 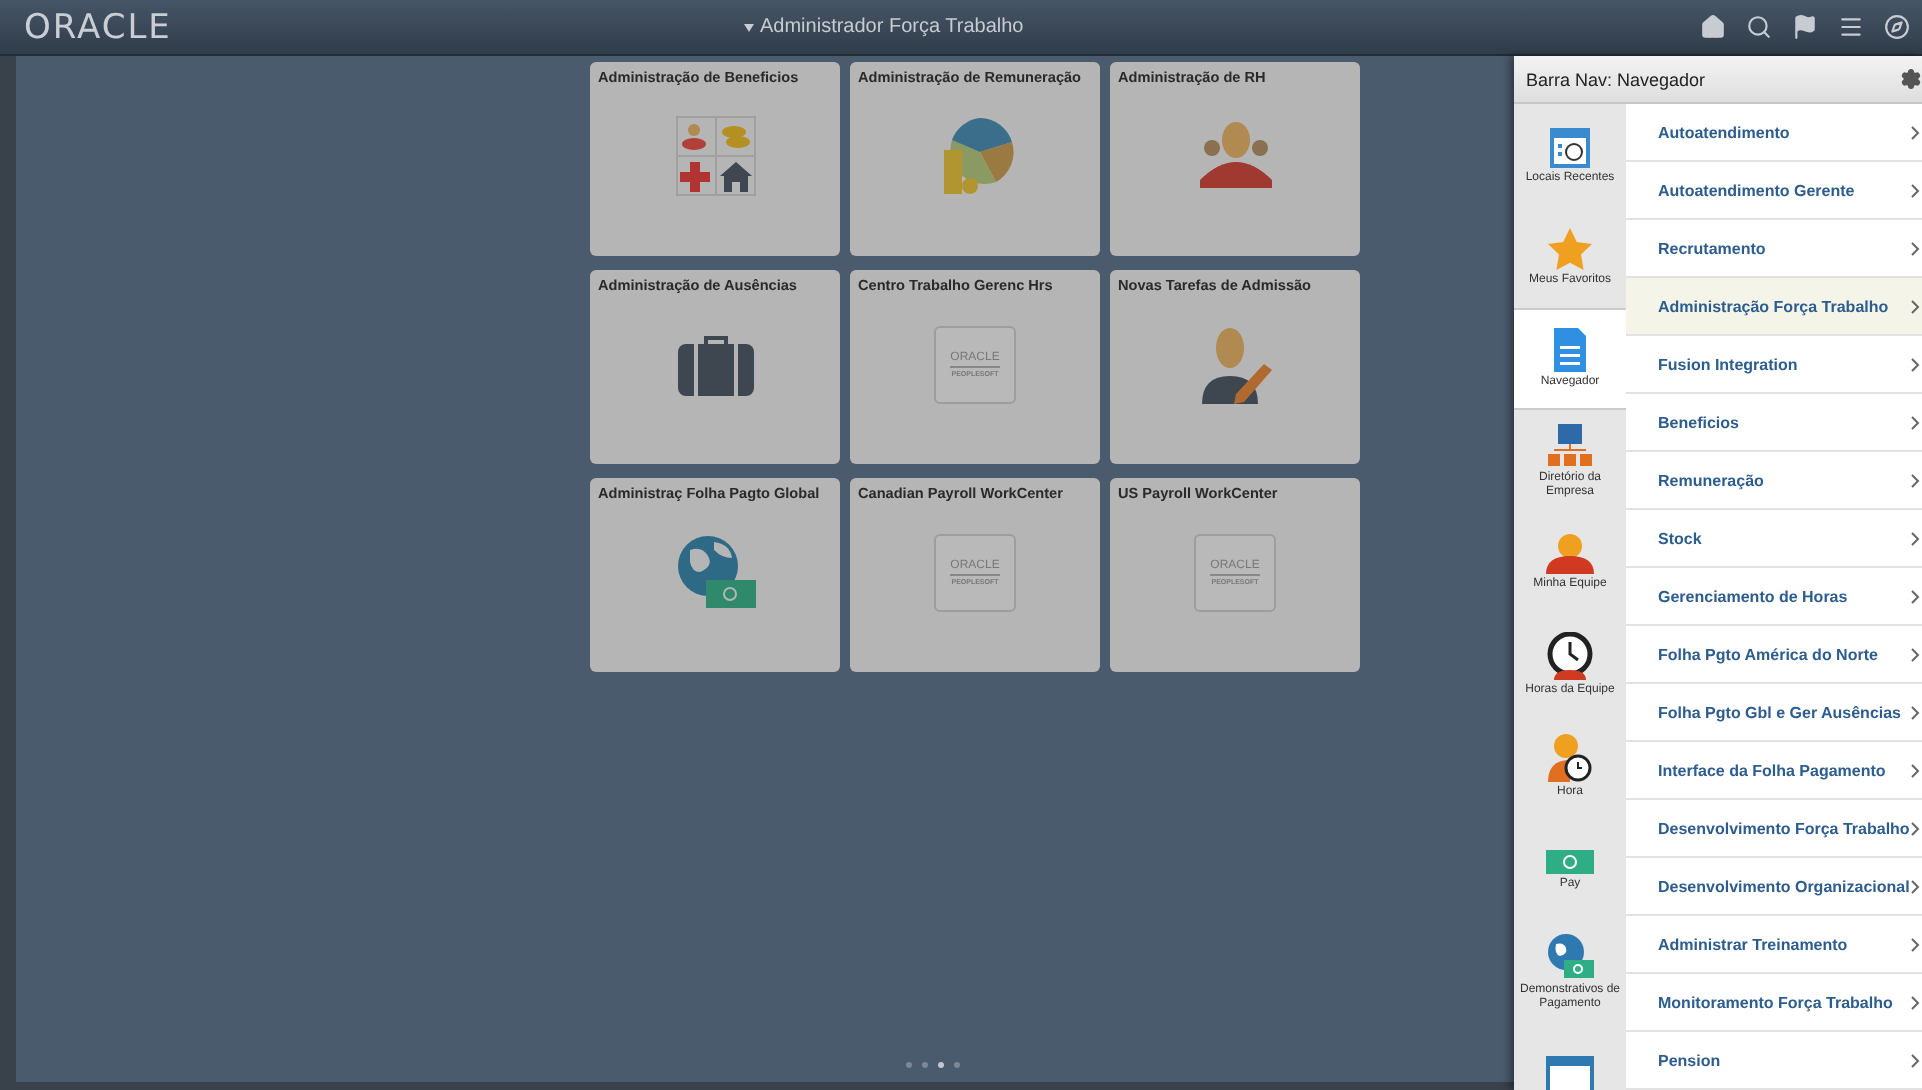 I want to click on team-icon, so click(x=1570, y=554).